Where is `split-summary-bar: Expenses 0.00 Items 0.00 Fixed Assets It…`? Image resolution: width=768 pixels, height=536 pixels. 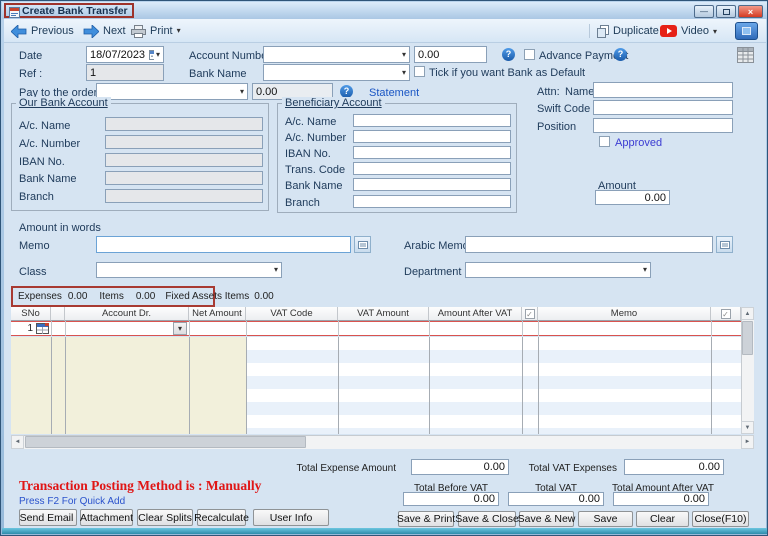
split-summary-bar: Expenses 0.00 Items 0.00 Fixed Assets It… is located at coordinates (142, 296).